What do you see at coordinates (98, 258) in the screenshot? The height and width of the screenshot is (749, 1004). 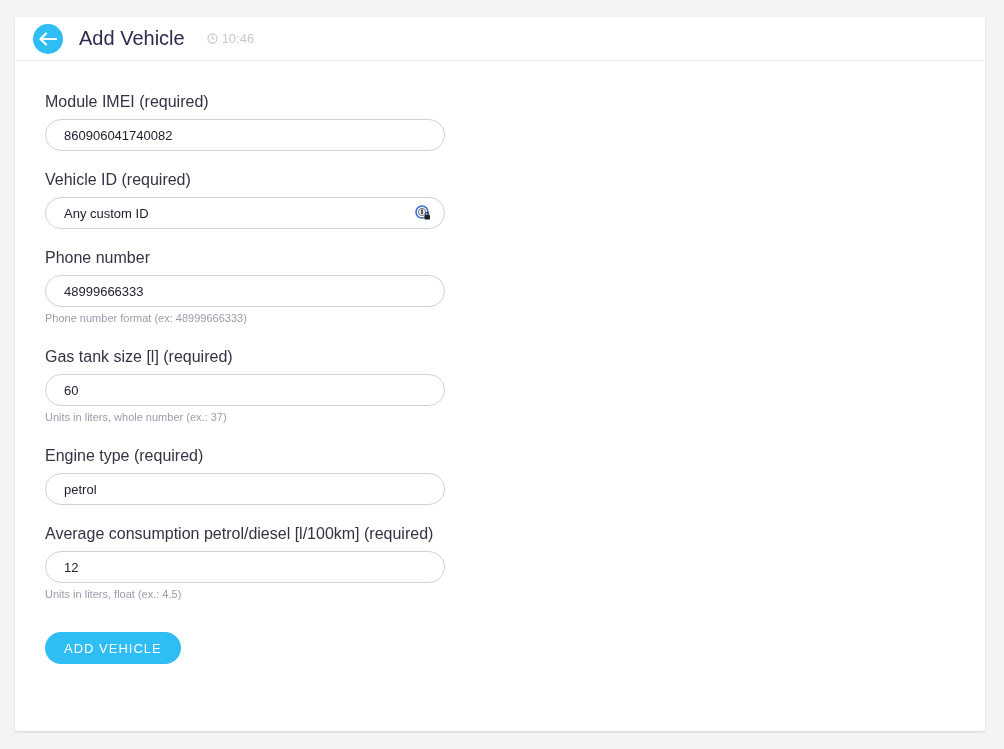 I see `field-label: Phone number` at bounding box center [98, 258].